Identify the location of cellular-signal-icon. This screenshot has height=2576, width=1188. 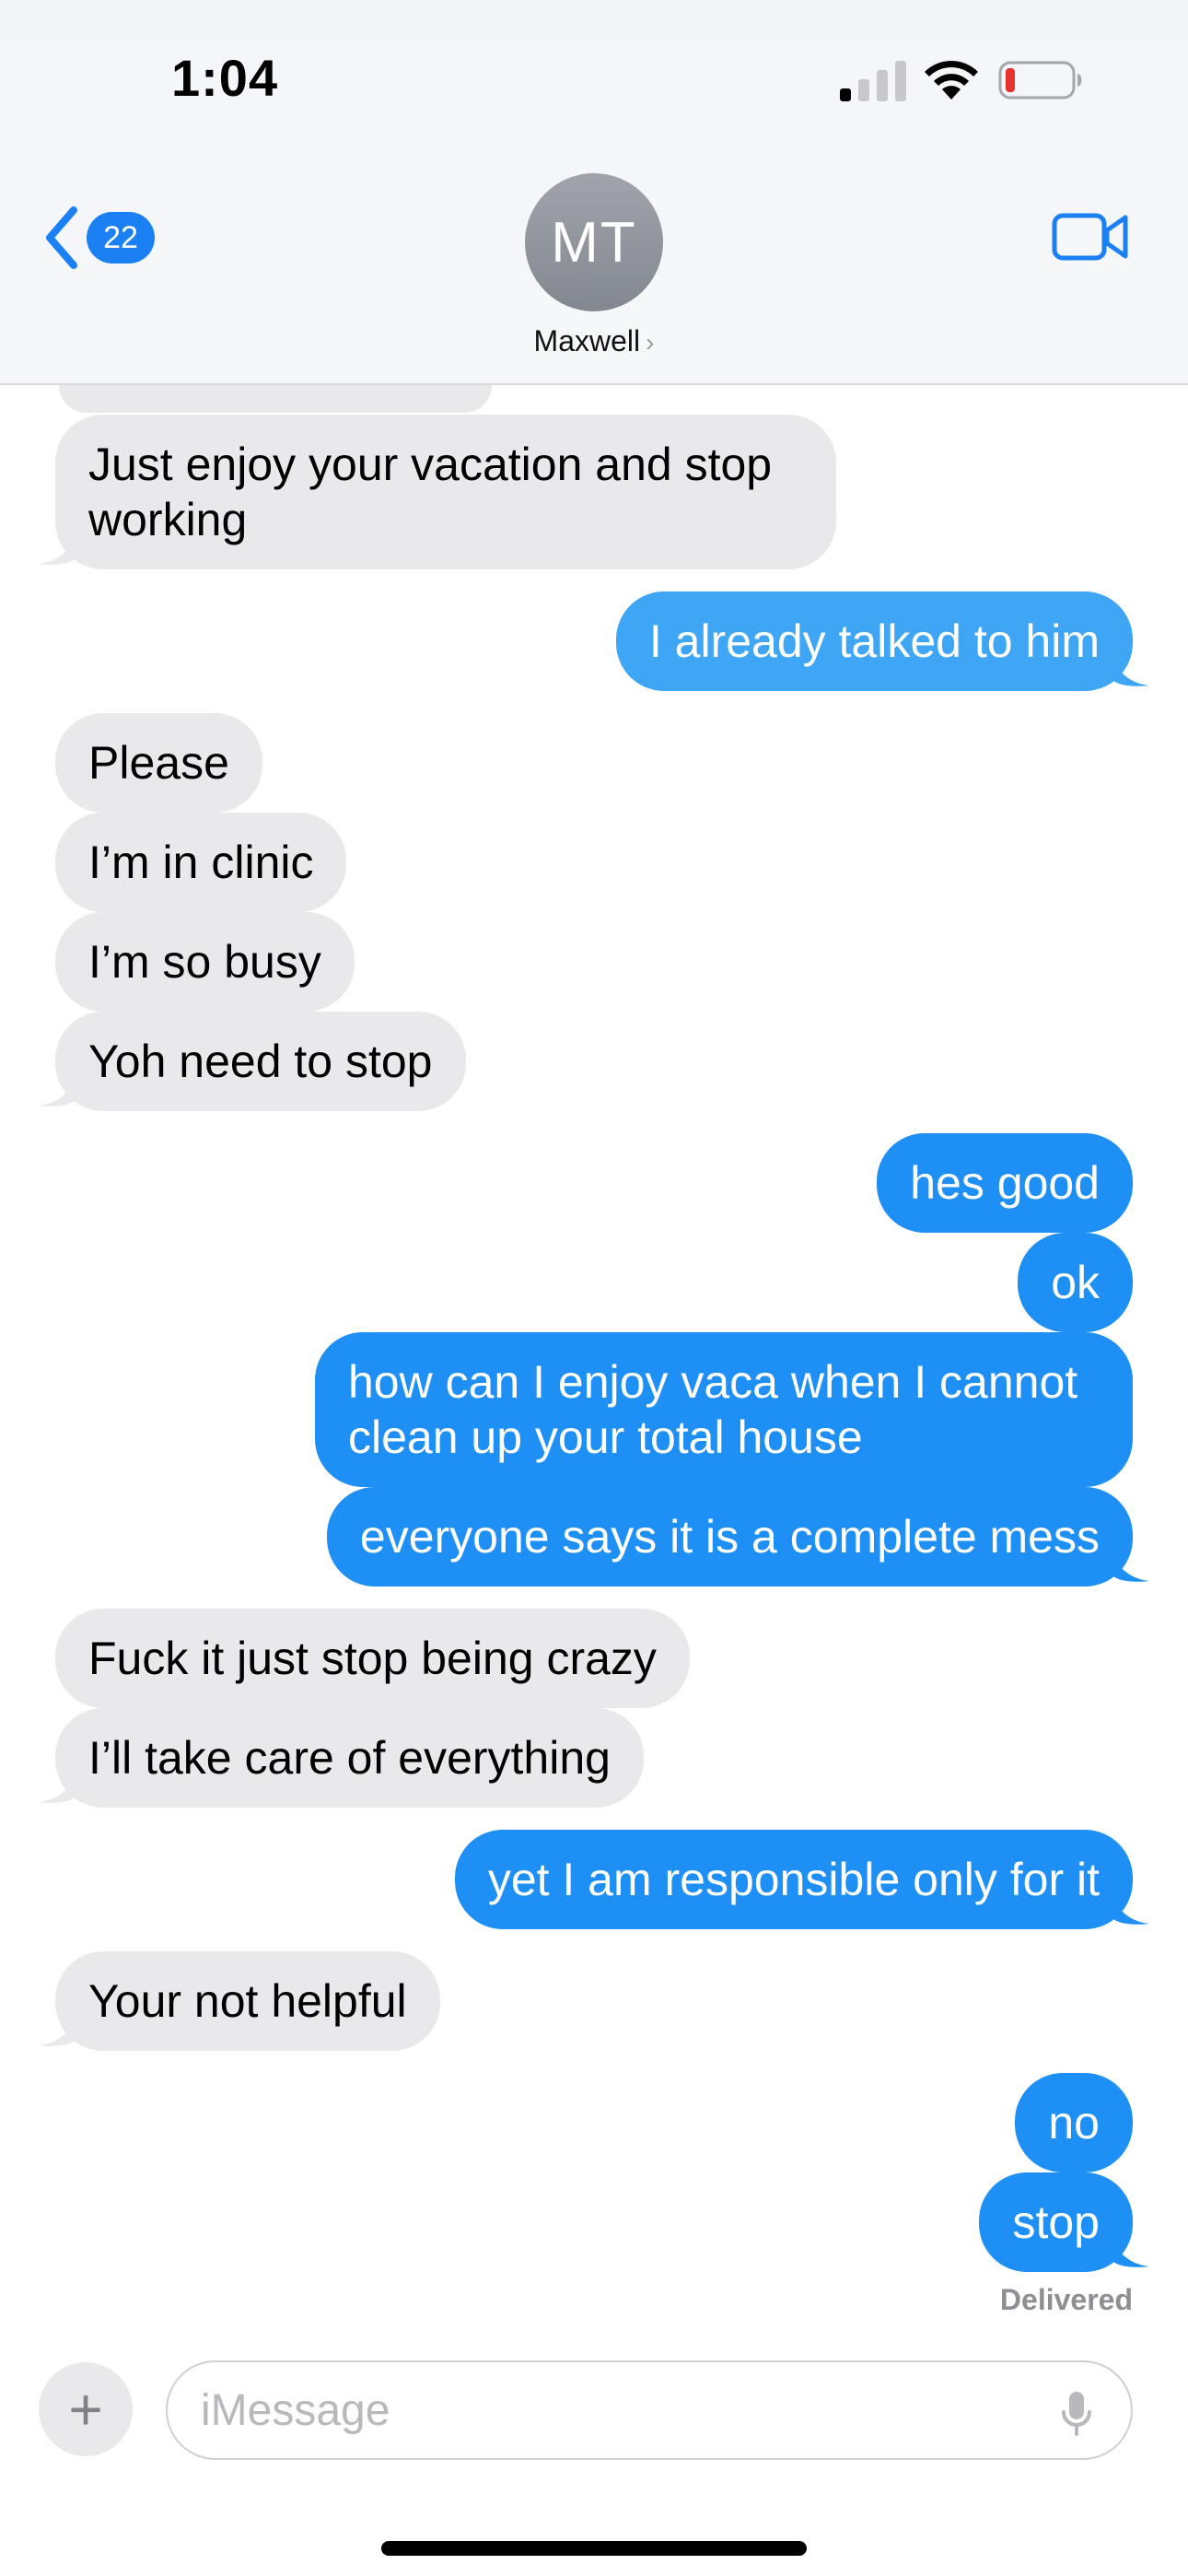
(873, 81).